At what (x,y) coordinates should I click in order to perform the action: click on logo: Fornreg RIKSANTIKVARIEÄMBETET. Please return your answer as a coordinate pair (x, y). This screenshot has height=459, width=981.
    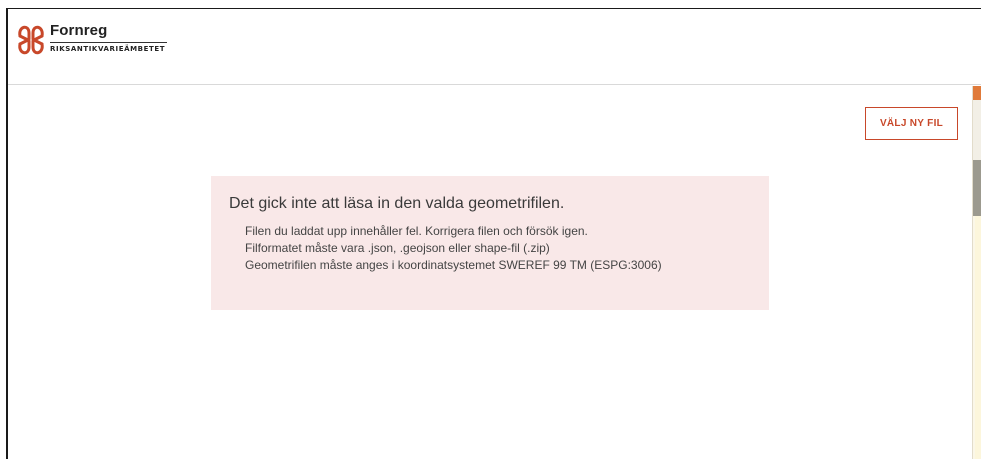
    Looking at the image, I should click on (91, 40).